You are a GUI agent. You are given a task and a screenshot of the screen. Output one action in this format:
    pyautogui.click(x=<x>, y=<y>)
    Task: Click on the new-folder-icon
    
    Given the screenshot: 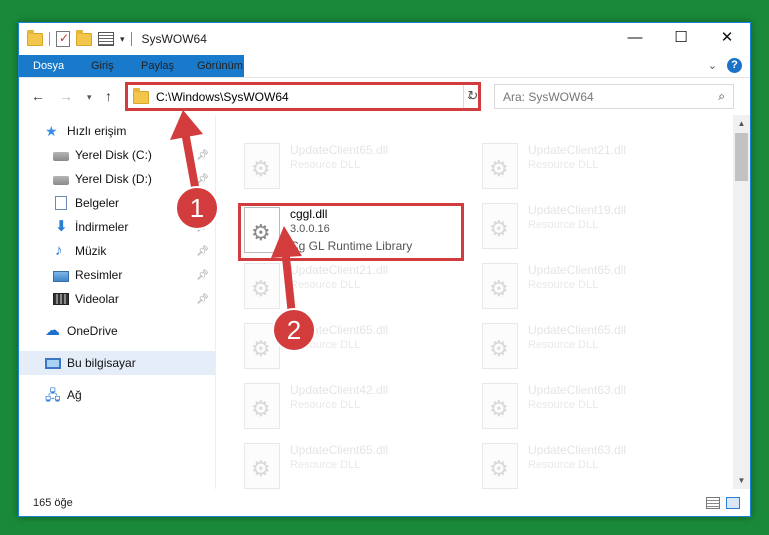 What is the action you would take?
    pyautogui.click(x=84, y=37)
    